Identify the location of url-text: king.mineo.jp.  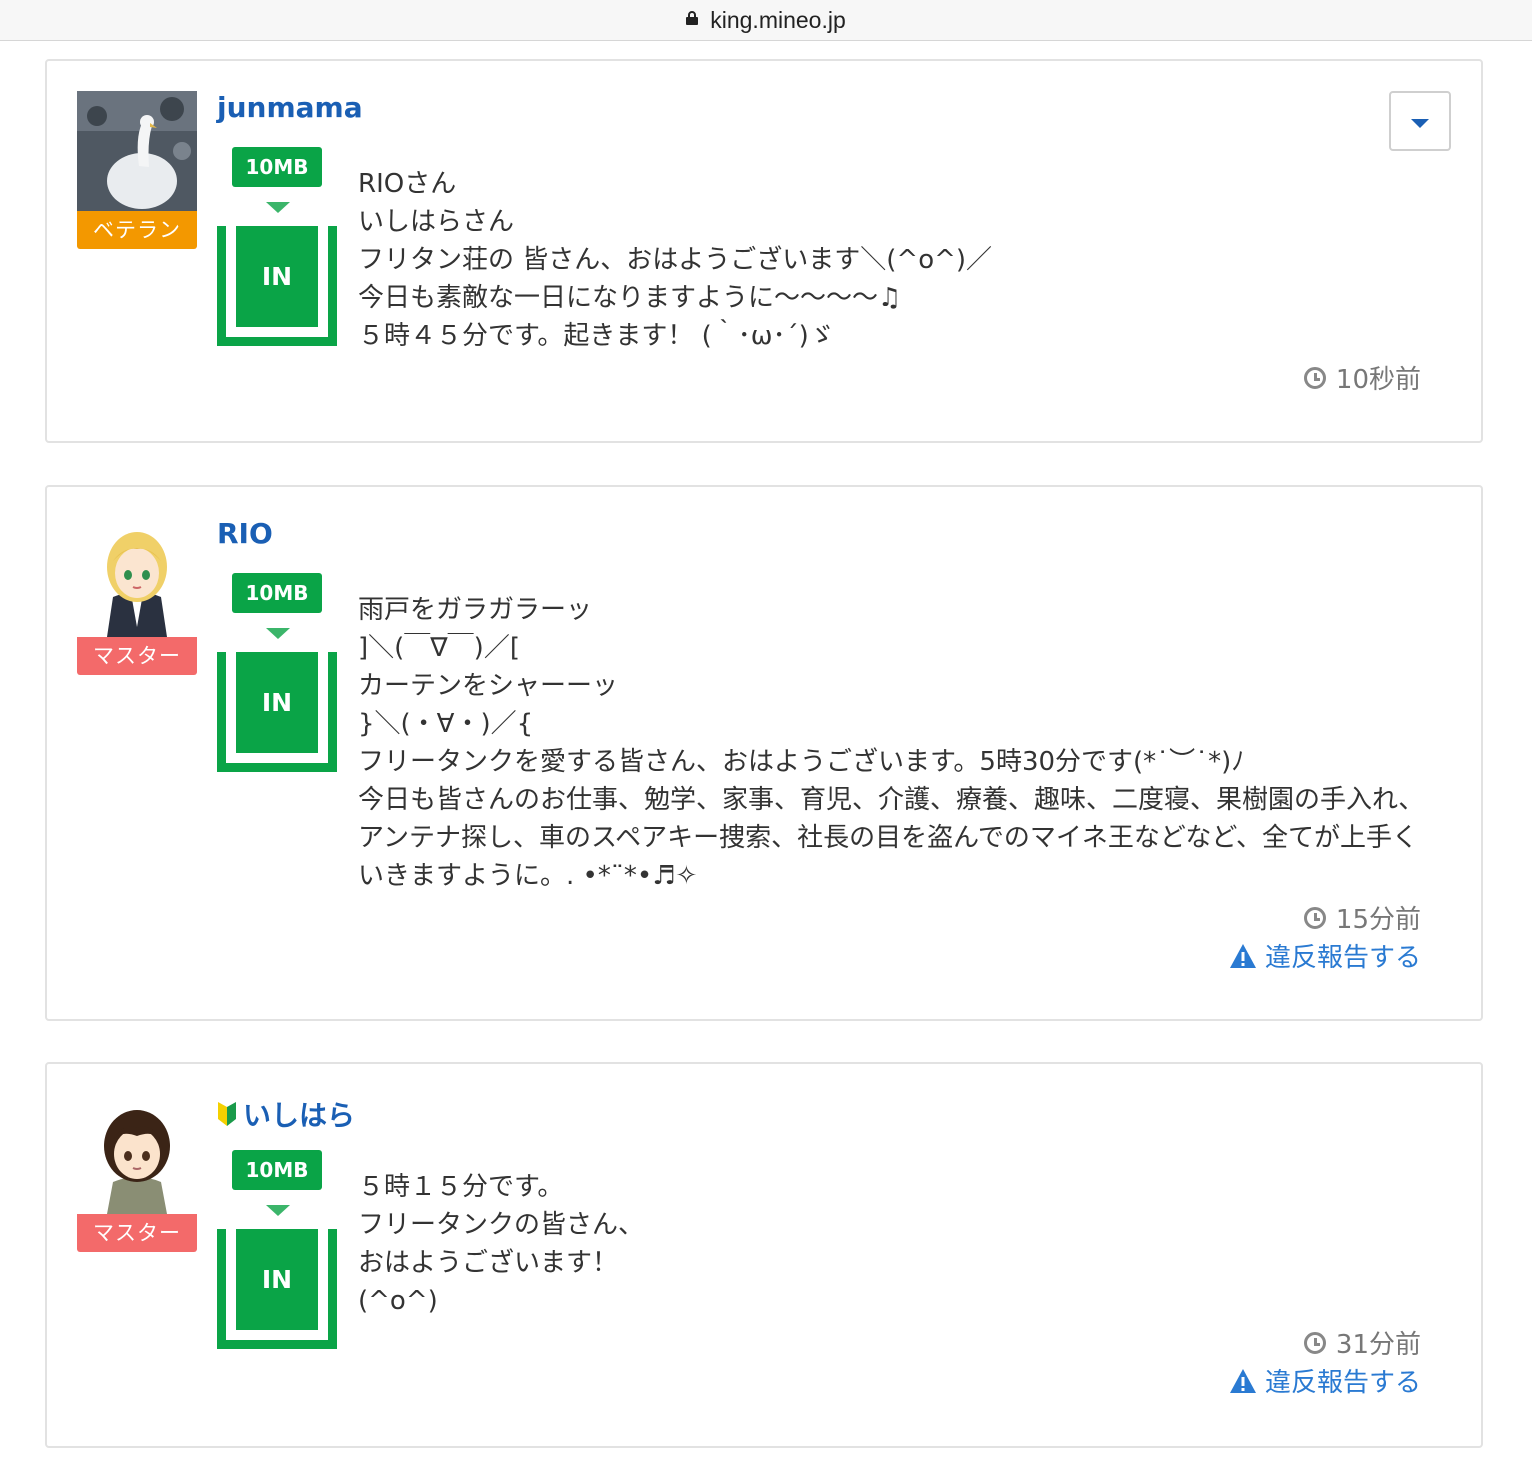
(778, 19).